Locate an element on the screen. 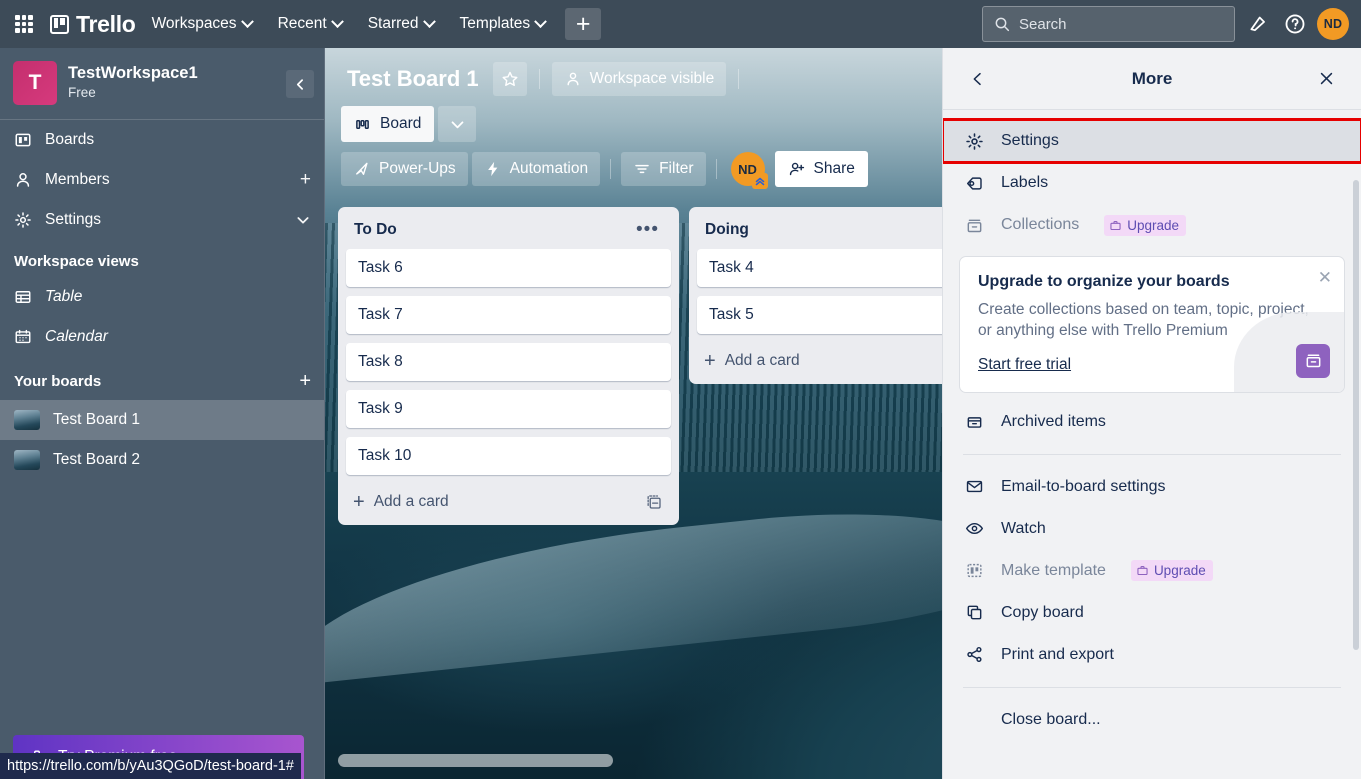  rocket-icon is located at coordinates (362, 168).